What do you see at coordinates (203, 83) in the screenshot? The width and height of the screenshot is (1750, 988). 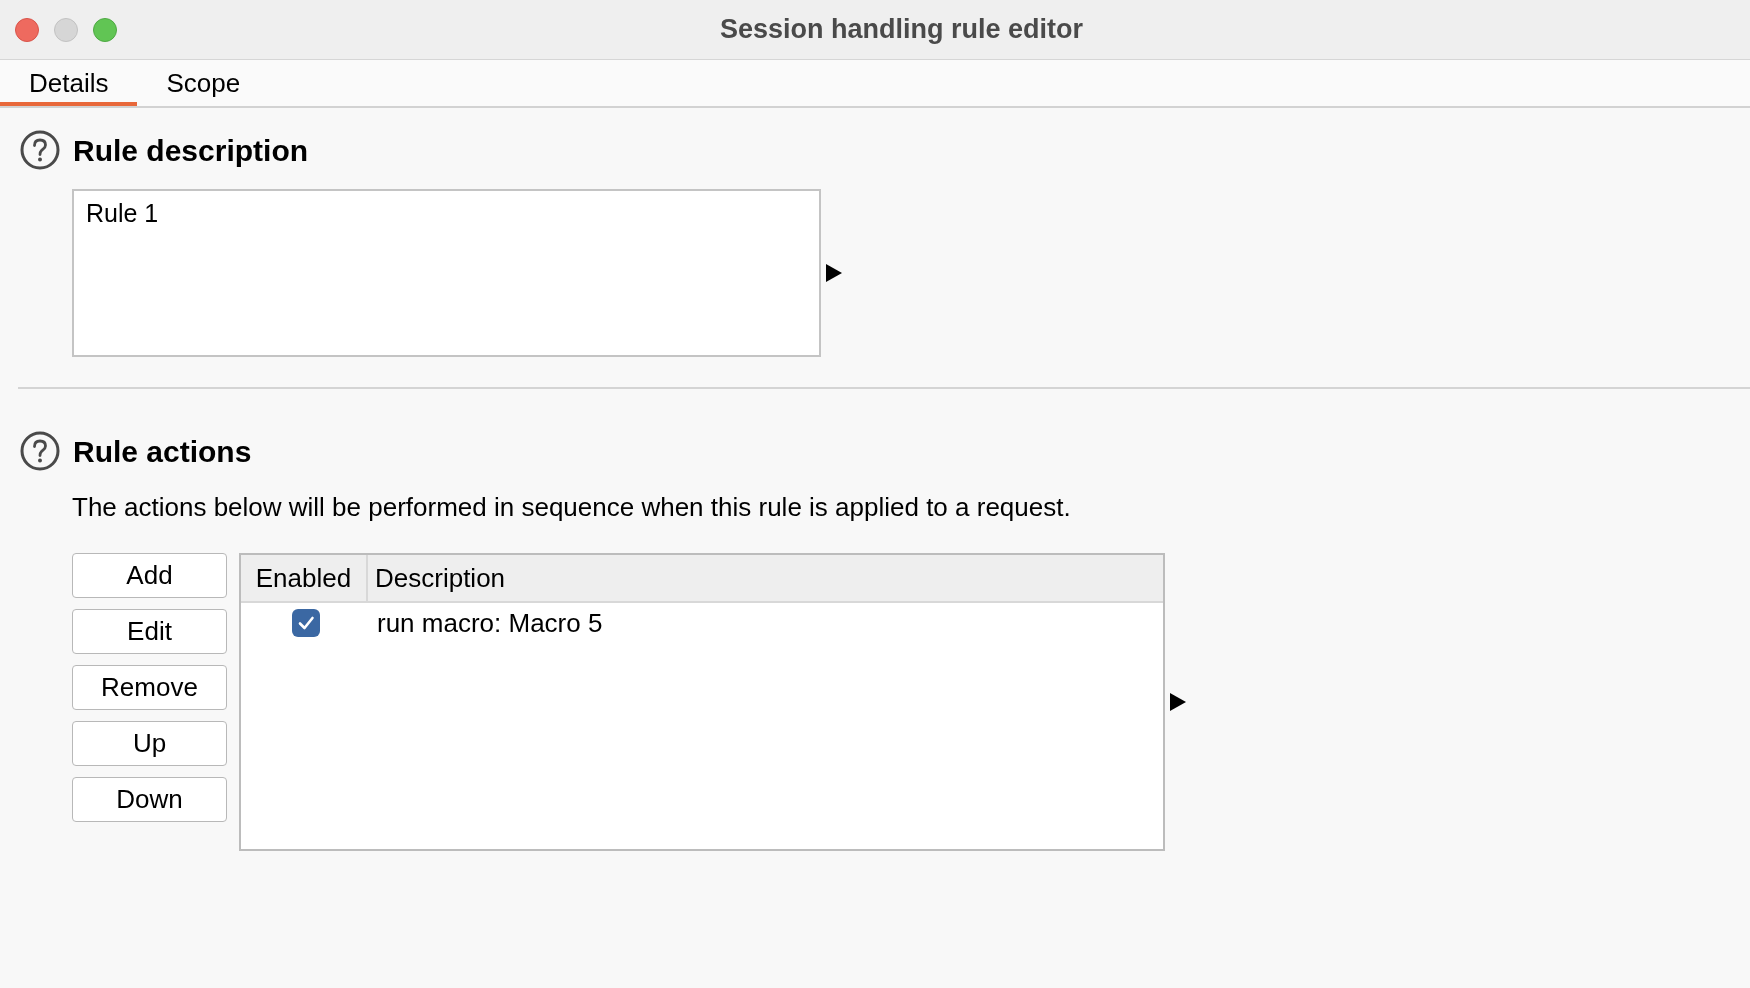 I see `tab: Scope` at bounding box center [203, 83].